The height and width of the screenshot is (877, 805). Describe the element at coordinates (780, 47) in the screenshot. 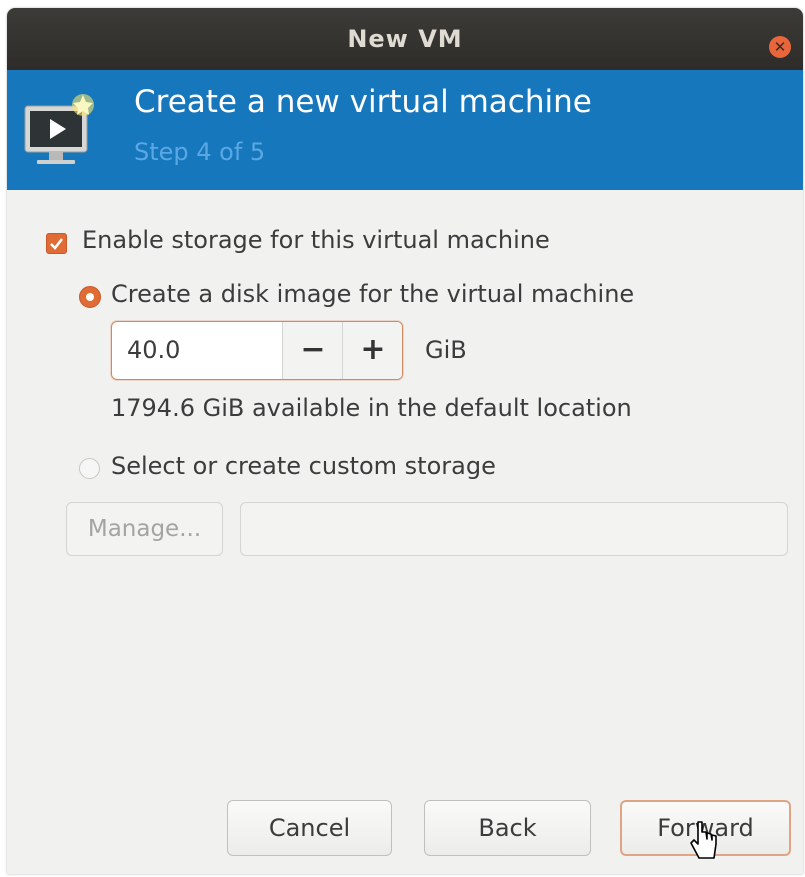

I see `close-icon: ✕` at that location.